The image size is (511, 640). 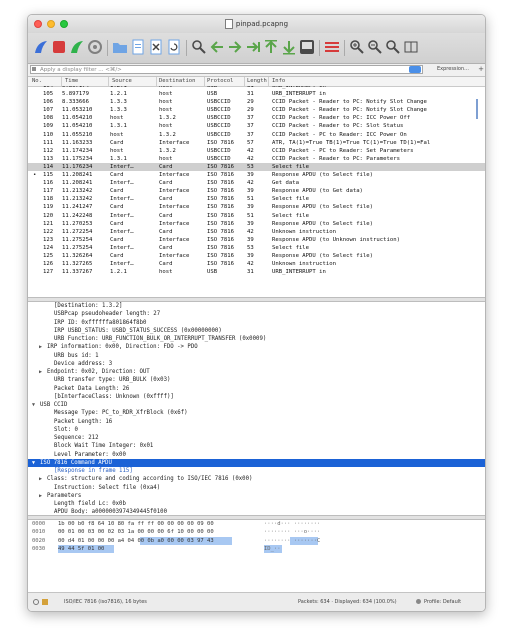 I want to click on detail-tree-item: Level Parameter: 0x00, so click(x=256, y=455).